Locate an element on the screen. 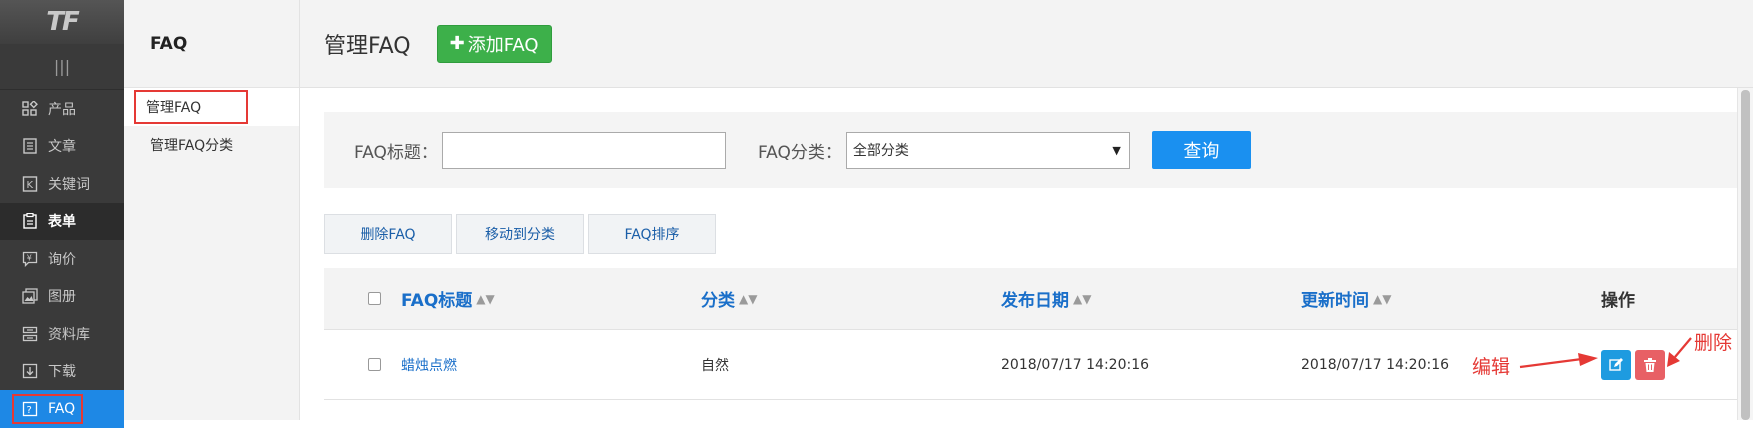 The image size is (1753, 428). faq-category-label: FAQ分类： is located at coordinates (799, 152).